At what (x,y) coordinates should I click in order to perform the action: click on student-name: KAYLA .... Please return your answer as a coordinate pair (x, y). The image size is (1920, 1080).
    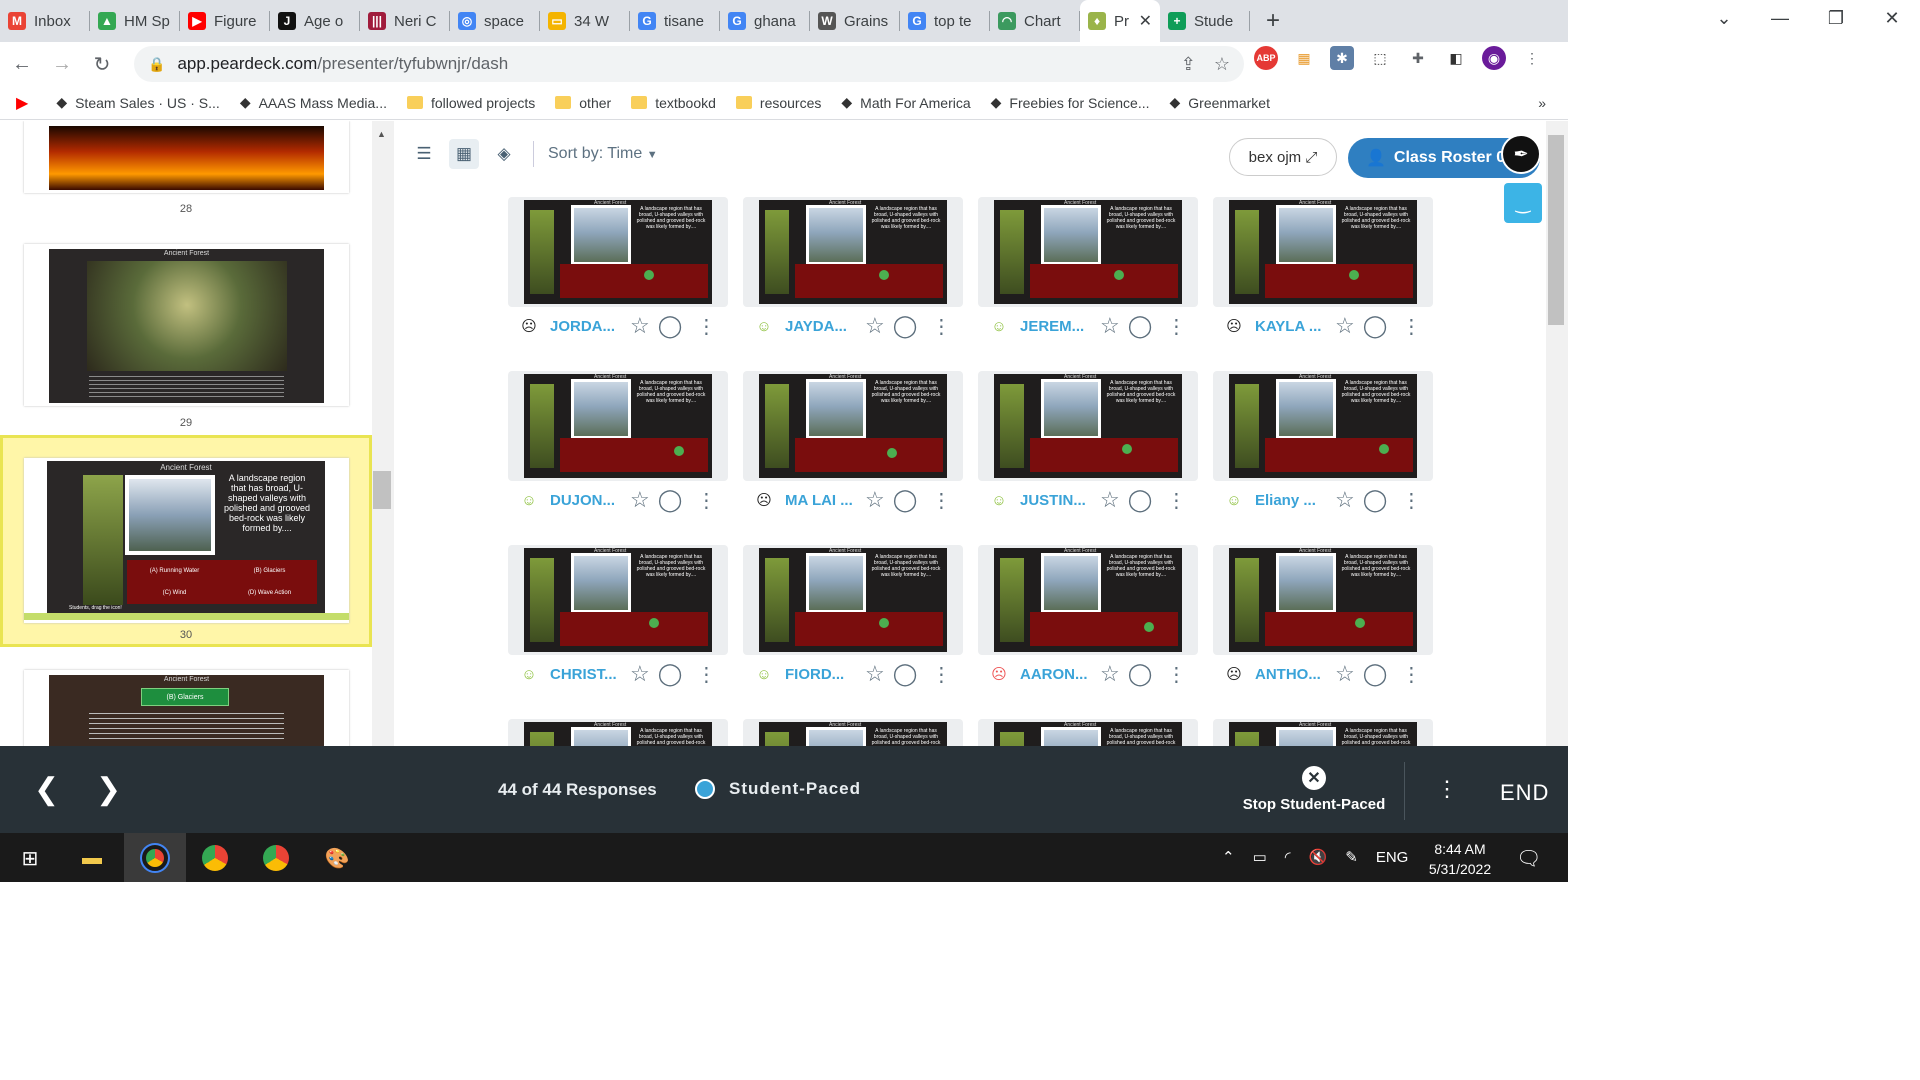
    Looking at the image, I should click on (1290, 326).